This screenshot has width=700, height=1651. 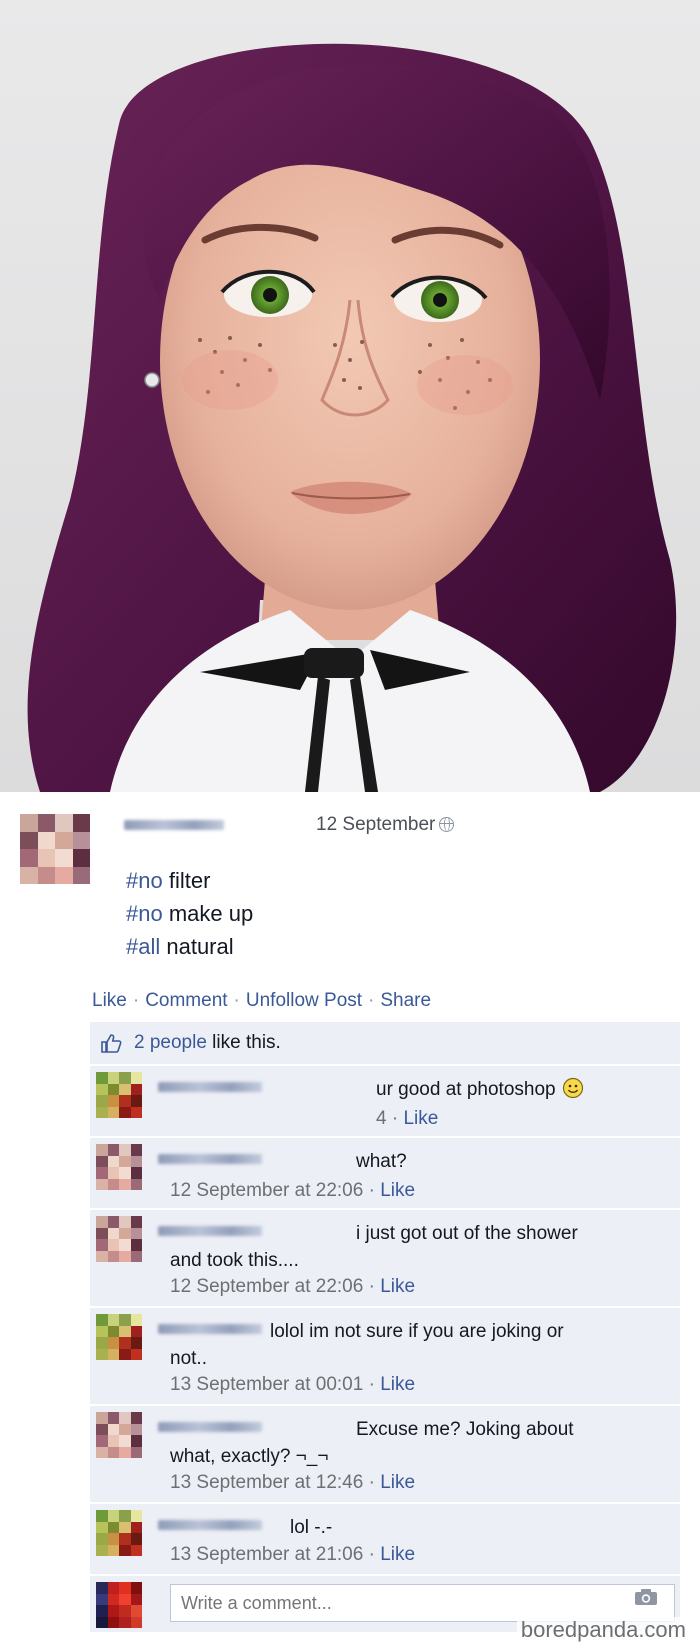 I want to click on comment-meta: 13 September at 00:01 · Like, so click(x=292, y=1385).